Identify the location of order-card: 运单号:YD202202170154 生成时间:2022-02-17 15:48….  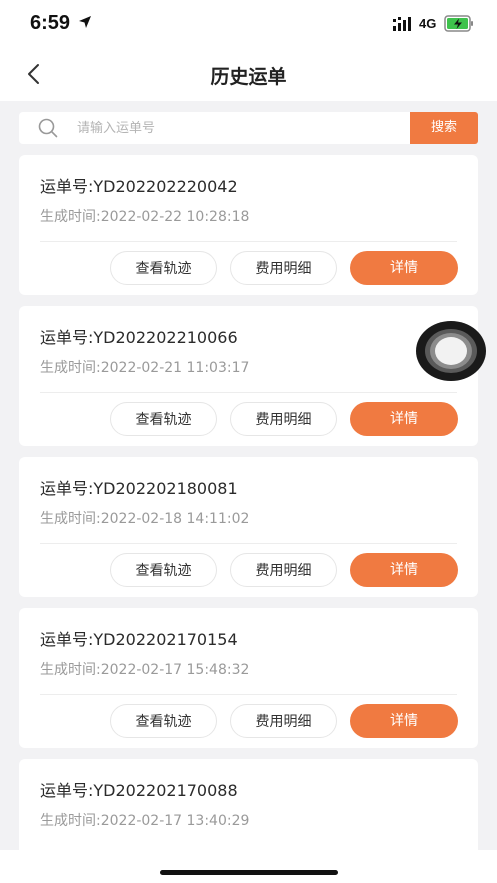
(248, 678).